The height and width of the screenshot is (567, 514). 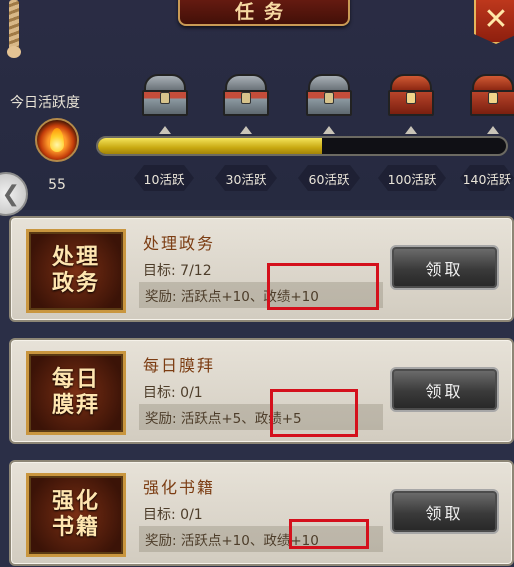 What do you see at coordinates (14, 25) in the screenshot?
I see `rope-decoration` at bounding box center [14, 25].